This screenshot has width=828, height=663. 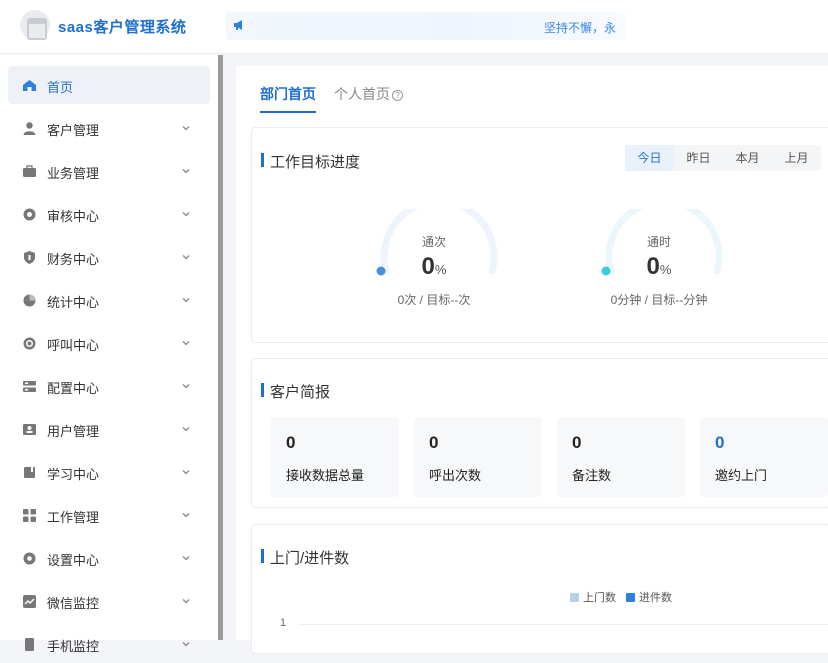 I want to click on grid-icon, so click(x=29, y=515).